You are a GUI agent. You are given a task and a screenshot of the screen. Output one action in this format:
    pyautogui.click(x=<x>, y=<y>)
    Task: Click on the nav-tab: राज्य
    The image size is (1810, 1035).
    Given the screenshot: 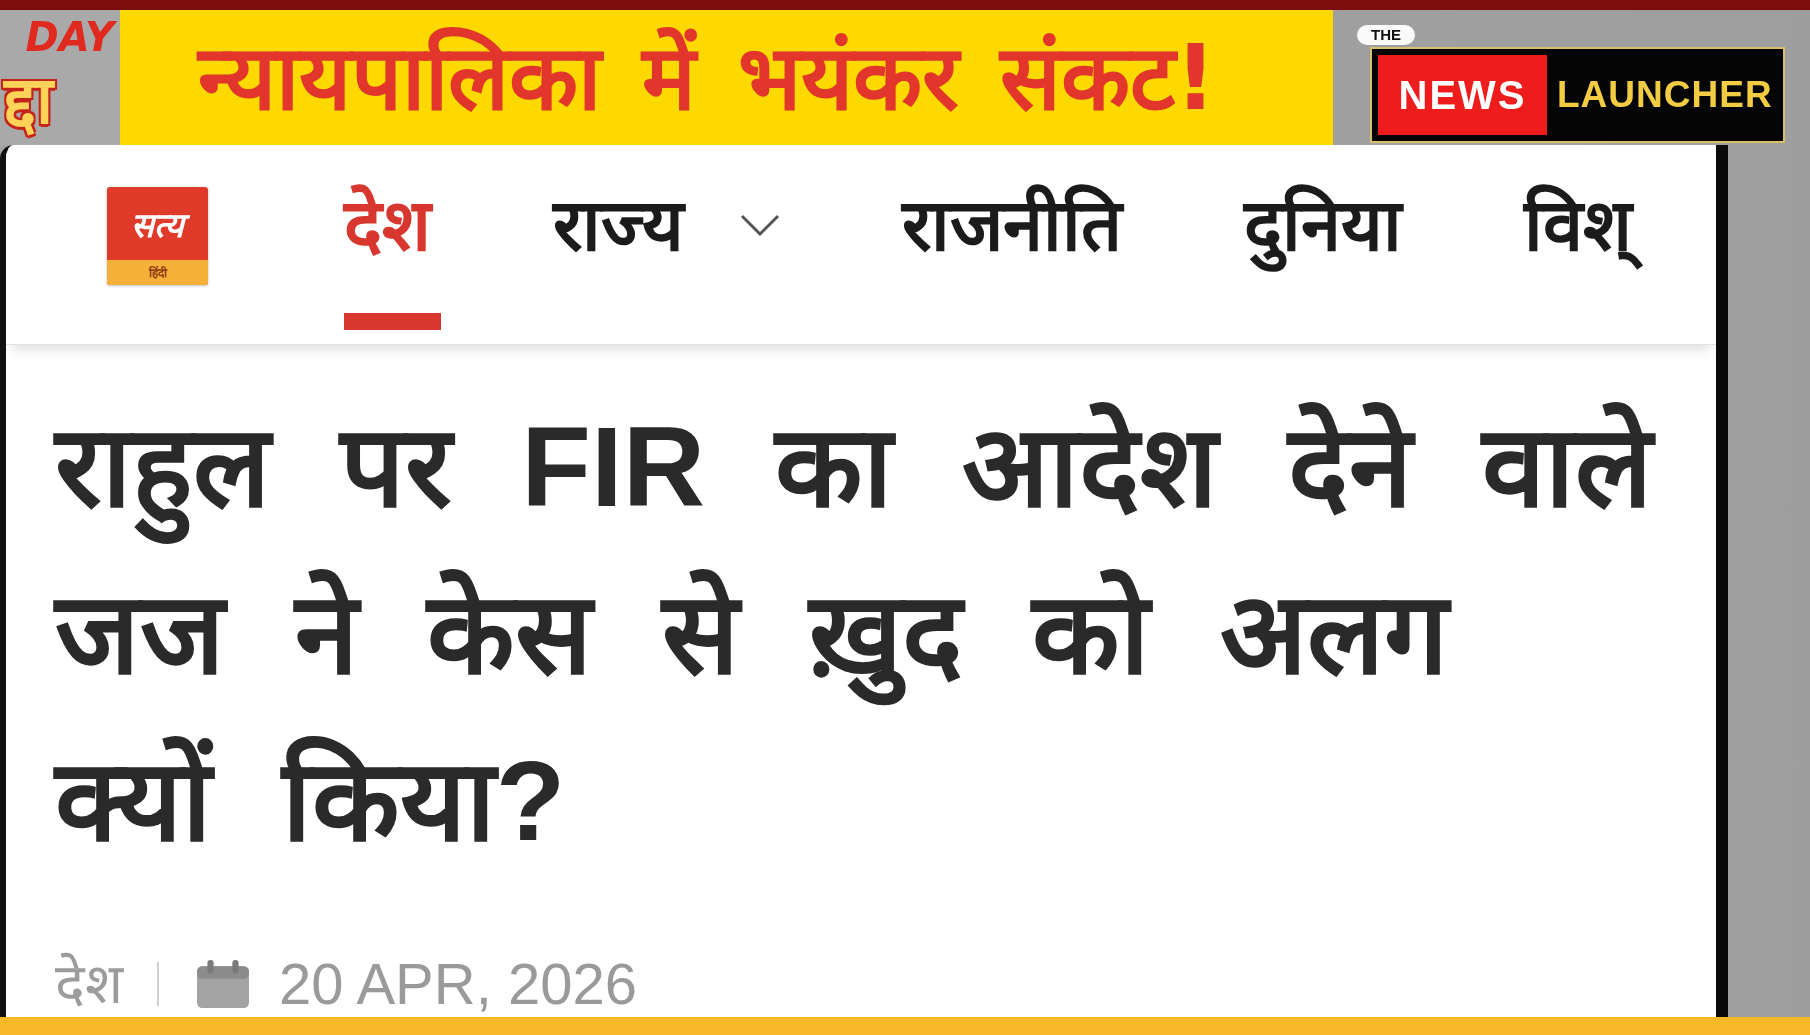 What is the action you would take?
    pyautogui.click(x=671, y=253)
    